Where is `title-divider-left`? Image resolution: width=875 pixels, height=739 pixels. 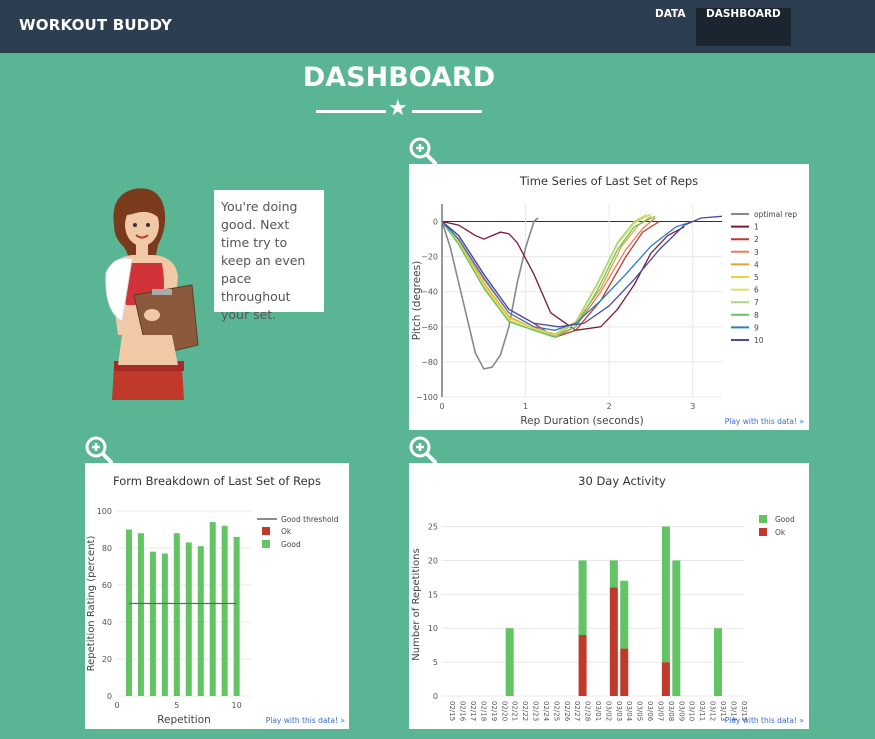
title-divider-left is located at coordinates (351, 111).